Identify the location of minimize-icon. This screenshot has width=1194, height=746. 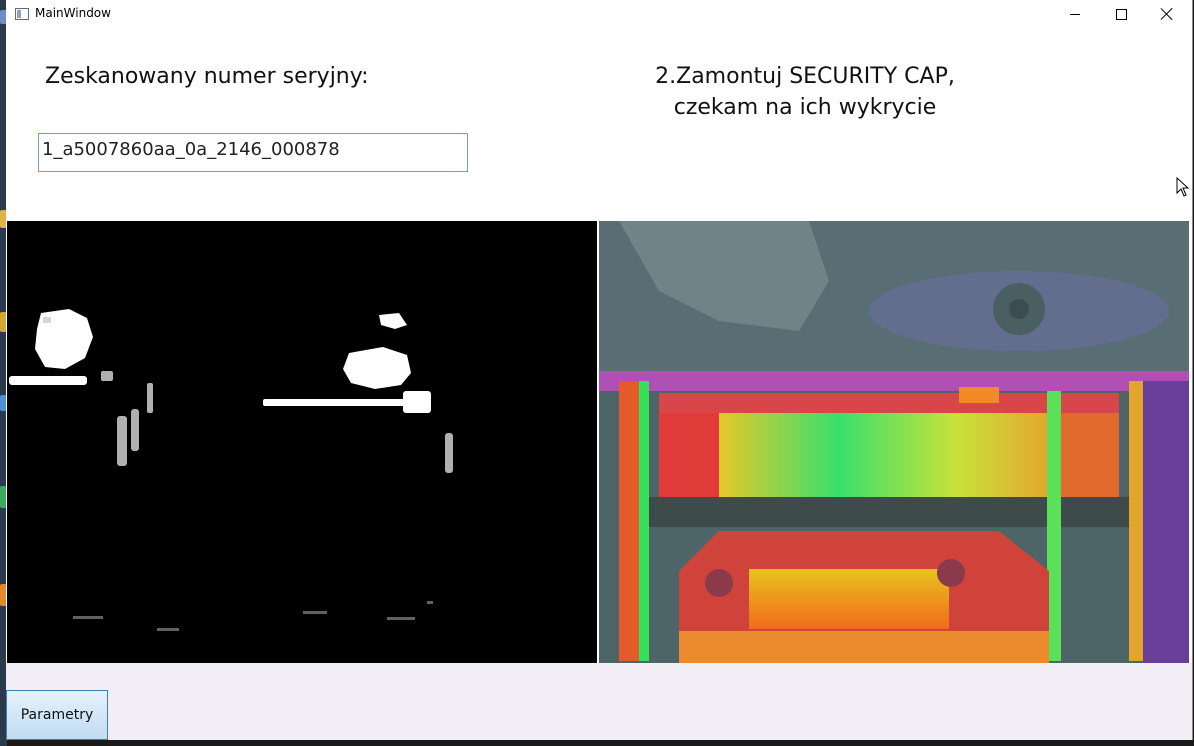
(1075, 14).